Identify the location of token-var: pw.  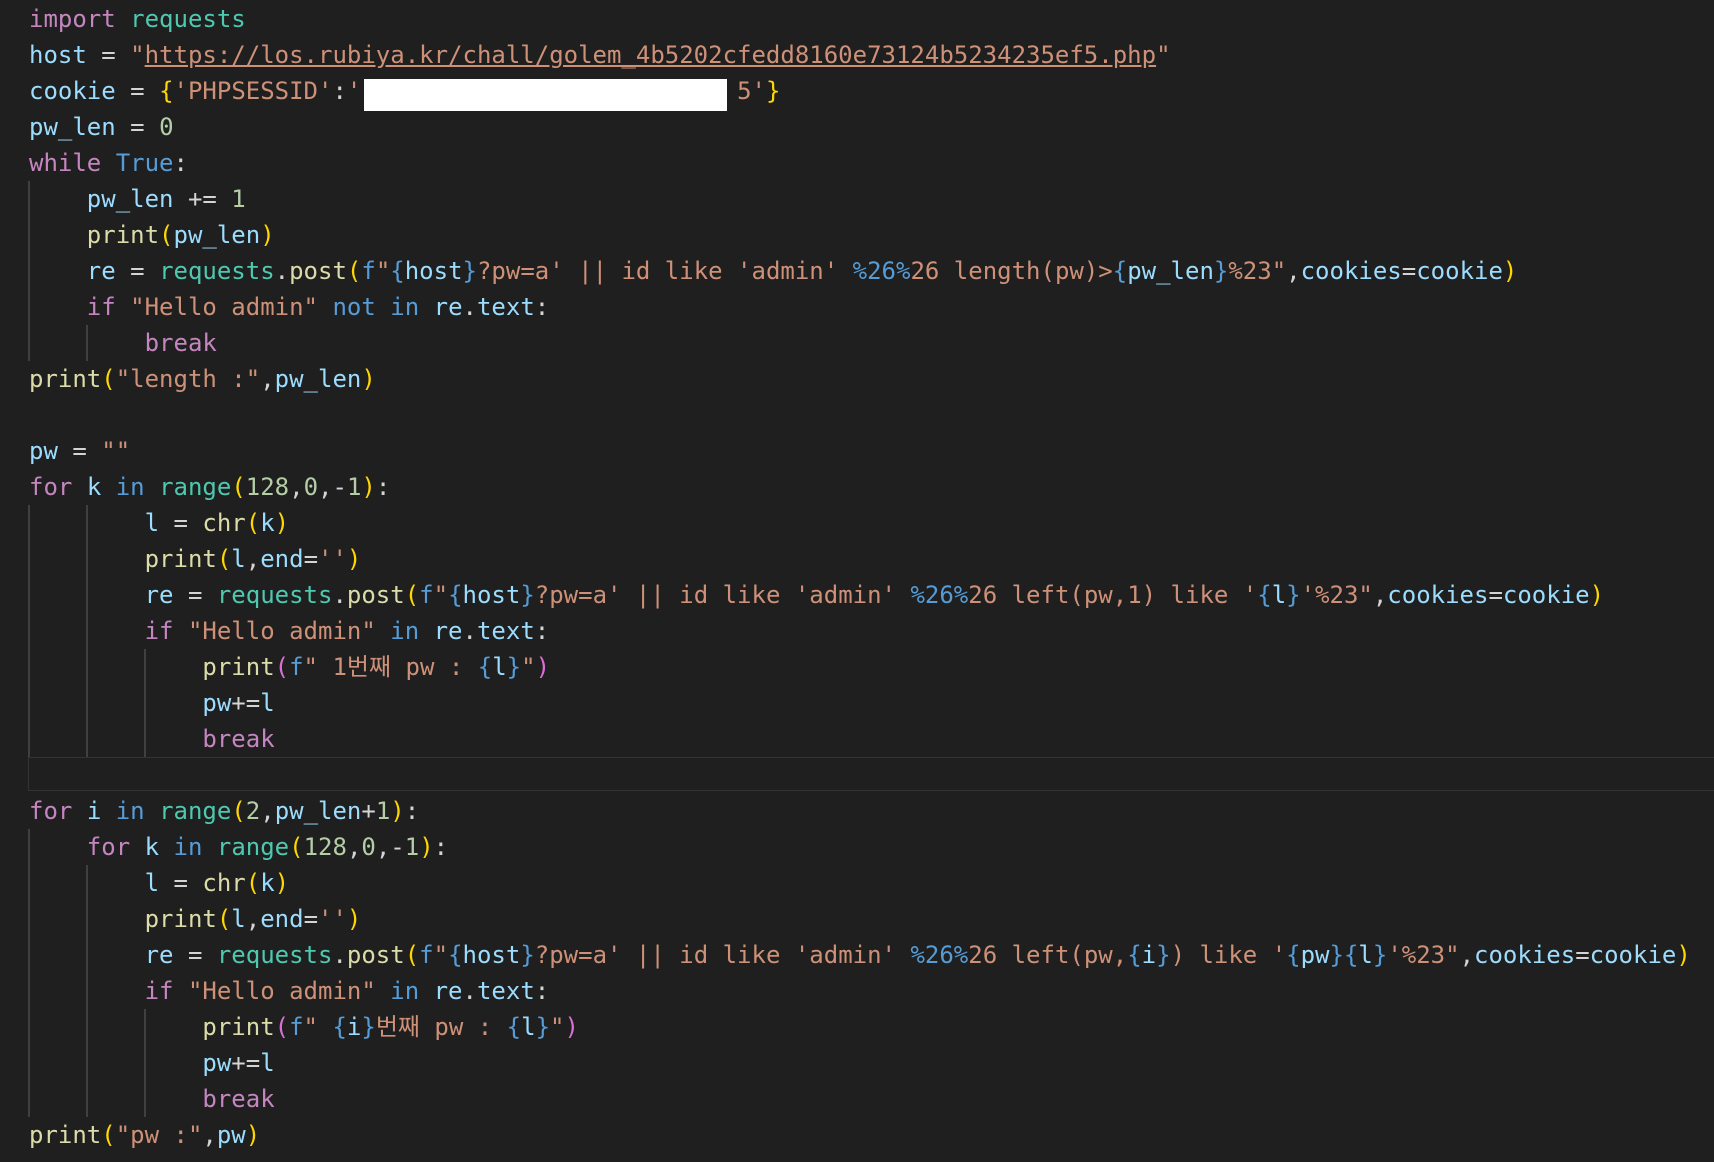
(217, 703).